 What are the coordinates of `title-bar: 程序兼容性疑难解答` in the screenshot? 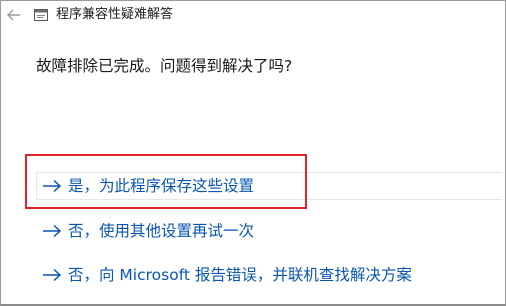 It's located at (253, 15).